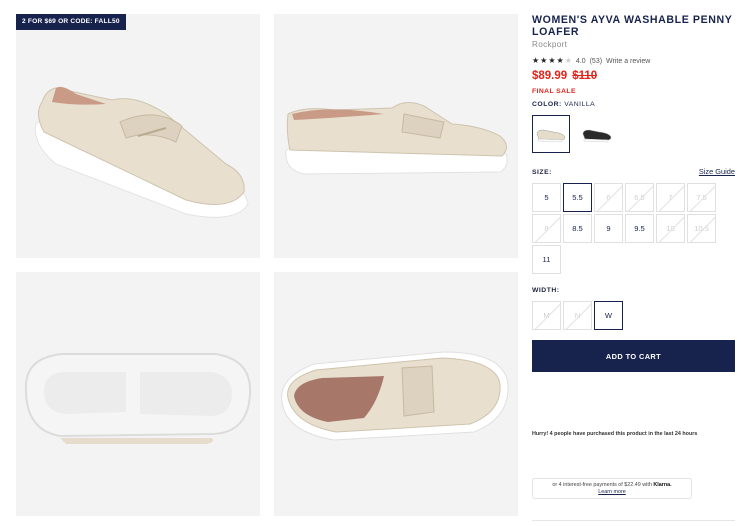 The image size is (743, 526). Describe the element at coordinates (633, 520) in the screenshot. I see `divider` at that location.